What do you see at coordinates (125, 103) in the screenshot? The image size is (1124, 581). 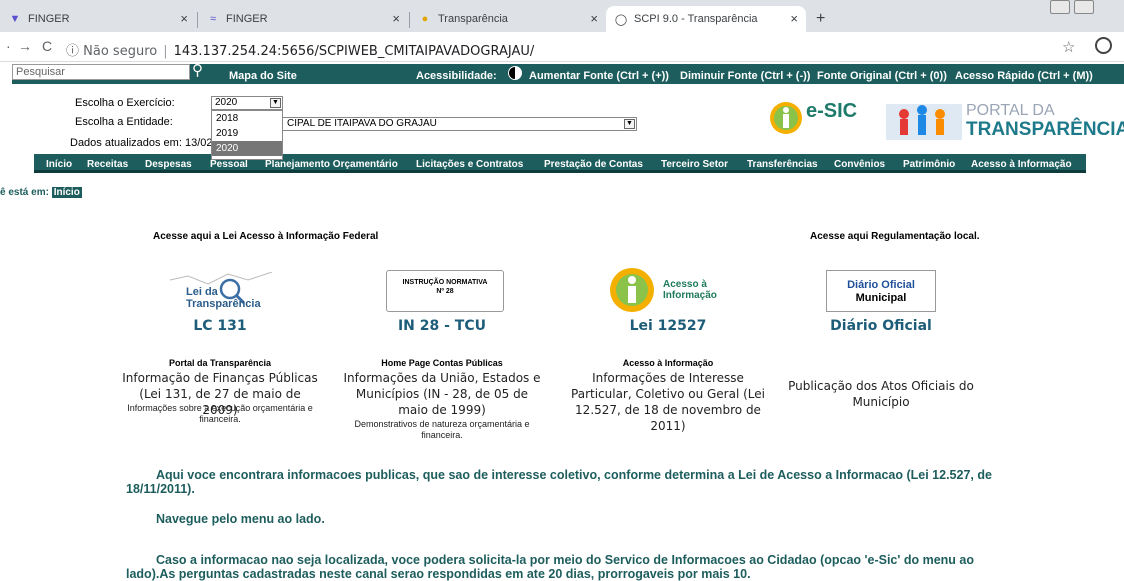 I see `year-label: Escolha o Exercício:` at bounding box center [125, 103].